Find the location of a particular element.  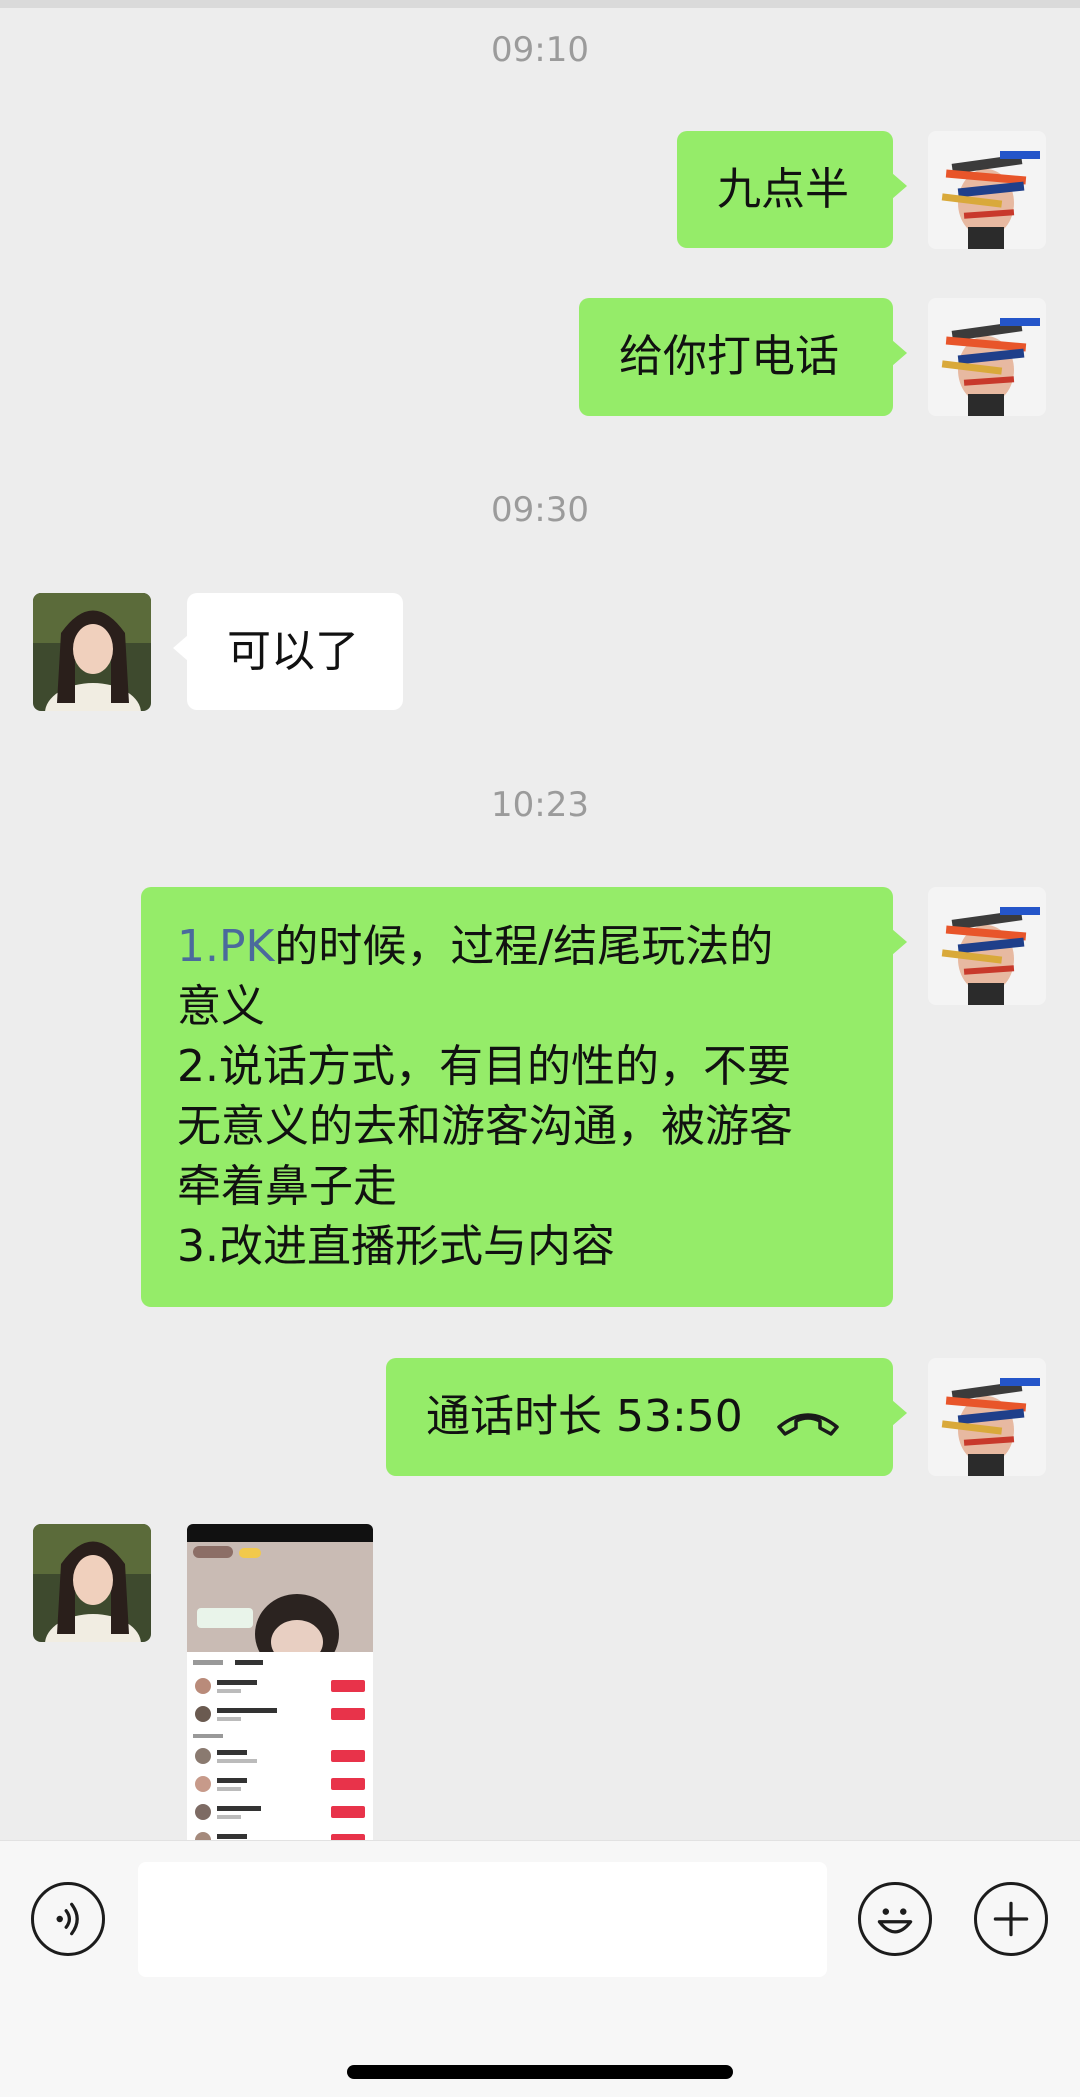

call-duration-text: 通话时长 53:50 is located at coordinates (584, 1416).